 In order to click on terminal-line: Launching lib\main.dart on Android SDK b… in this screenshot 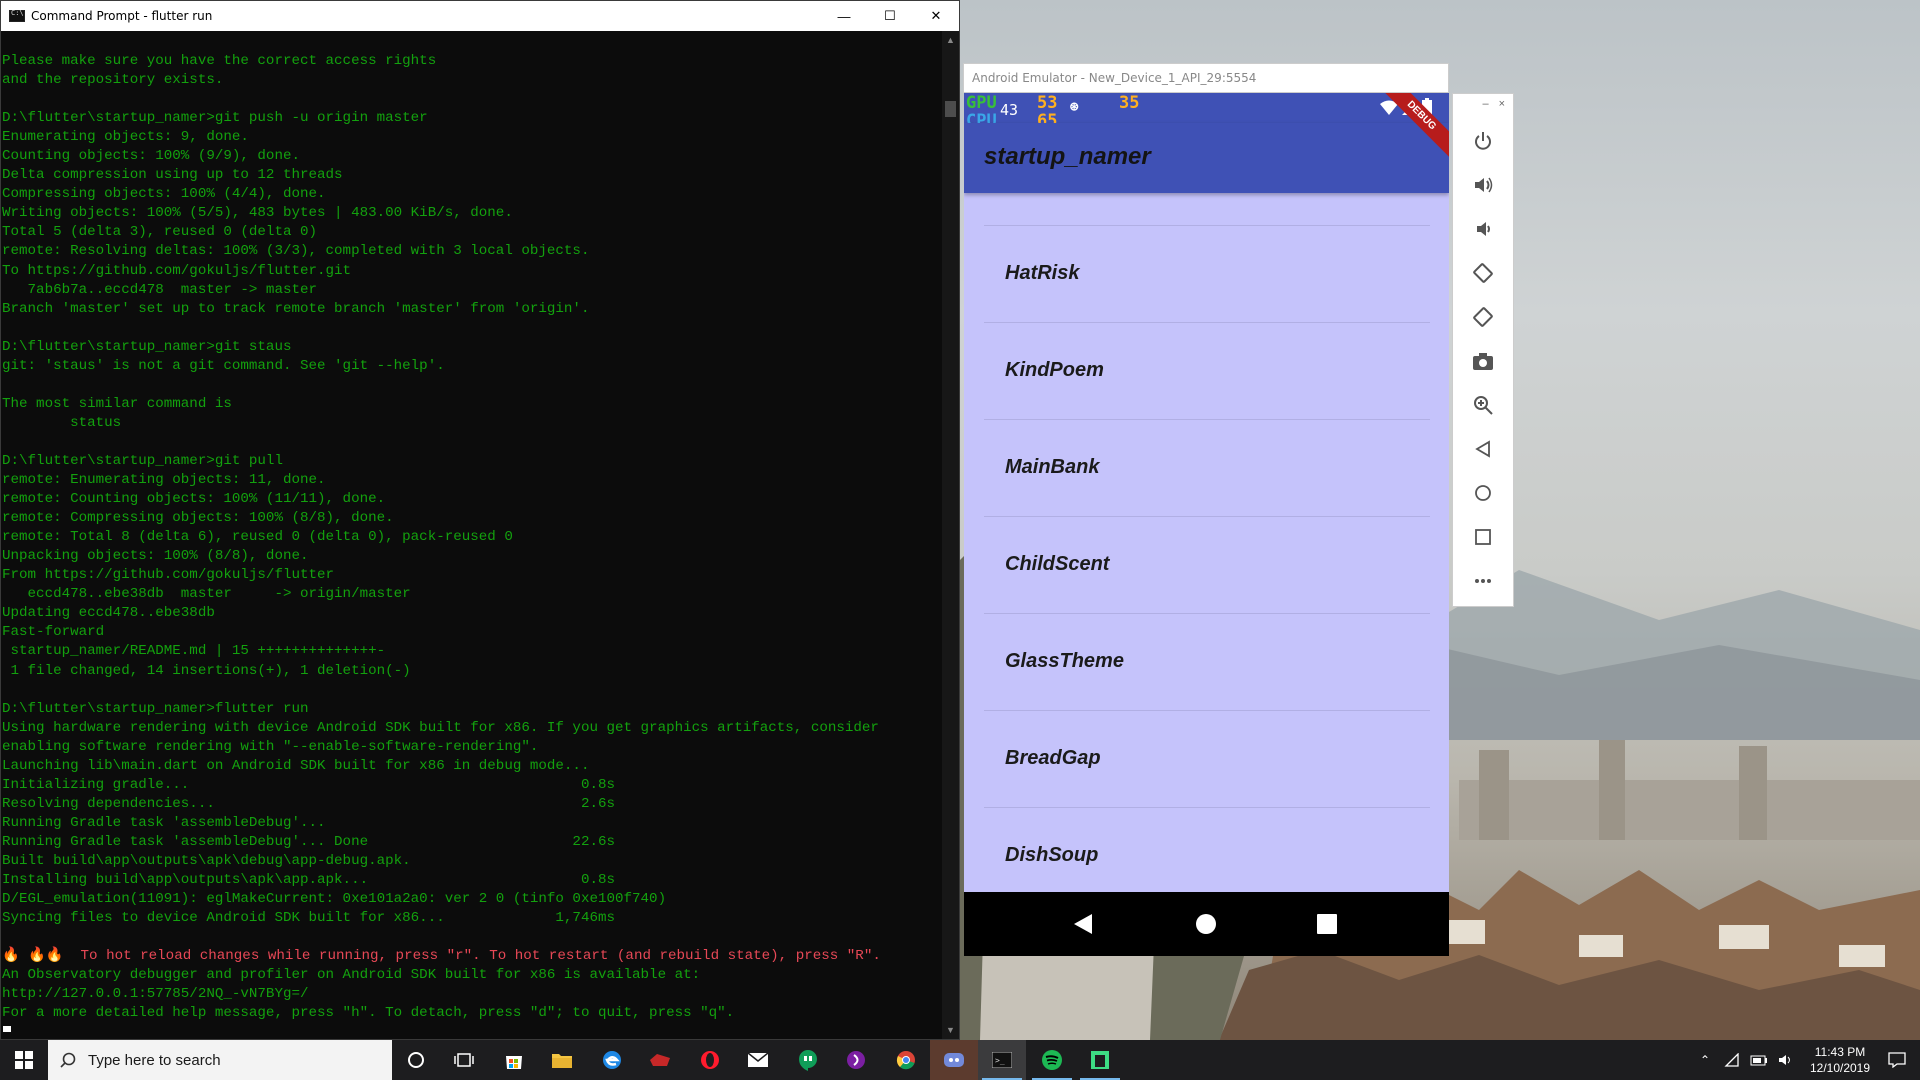, I will do `click(296, 765)`.